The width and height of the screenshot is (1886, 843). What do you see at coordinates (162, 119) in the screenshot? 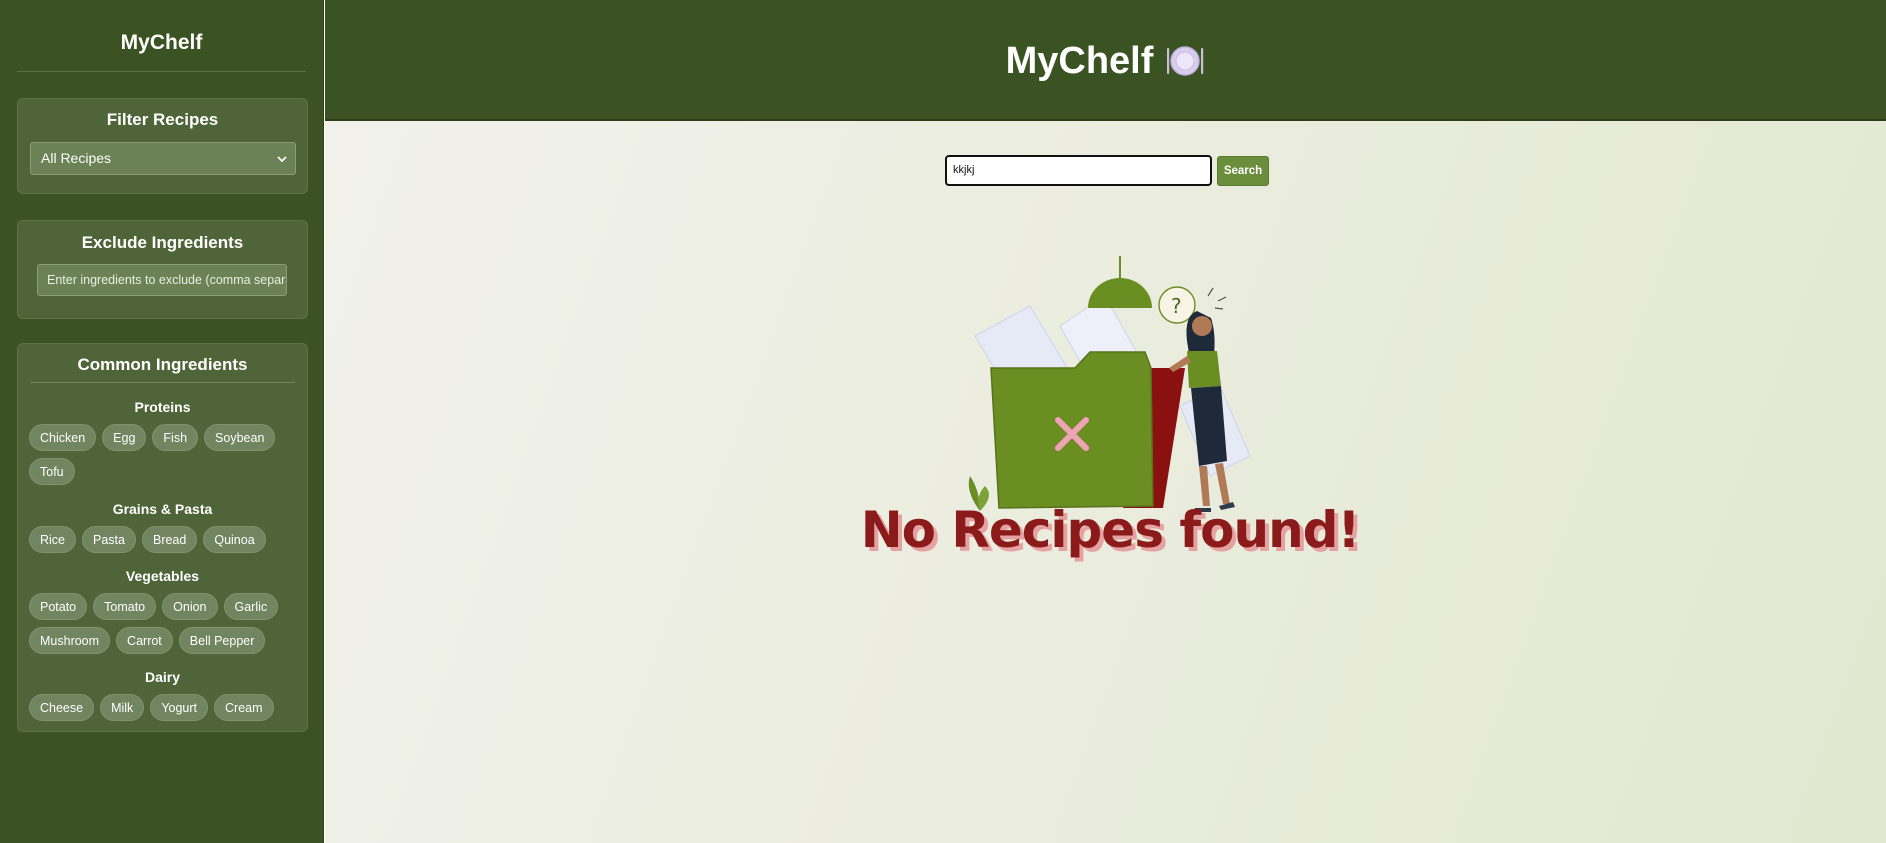
I see `filter-recipes-heading: Filter Recipes` at bounding box center [162, 119].